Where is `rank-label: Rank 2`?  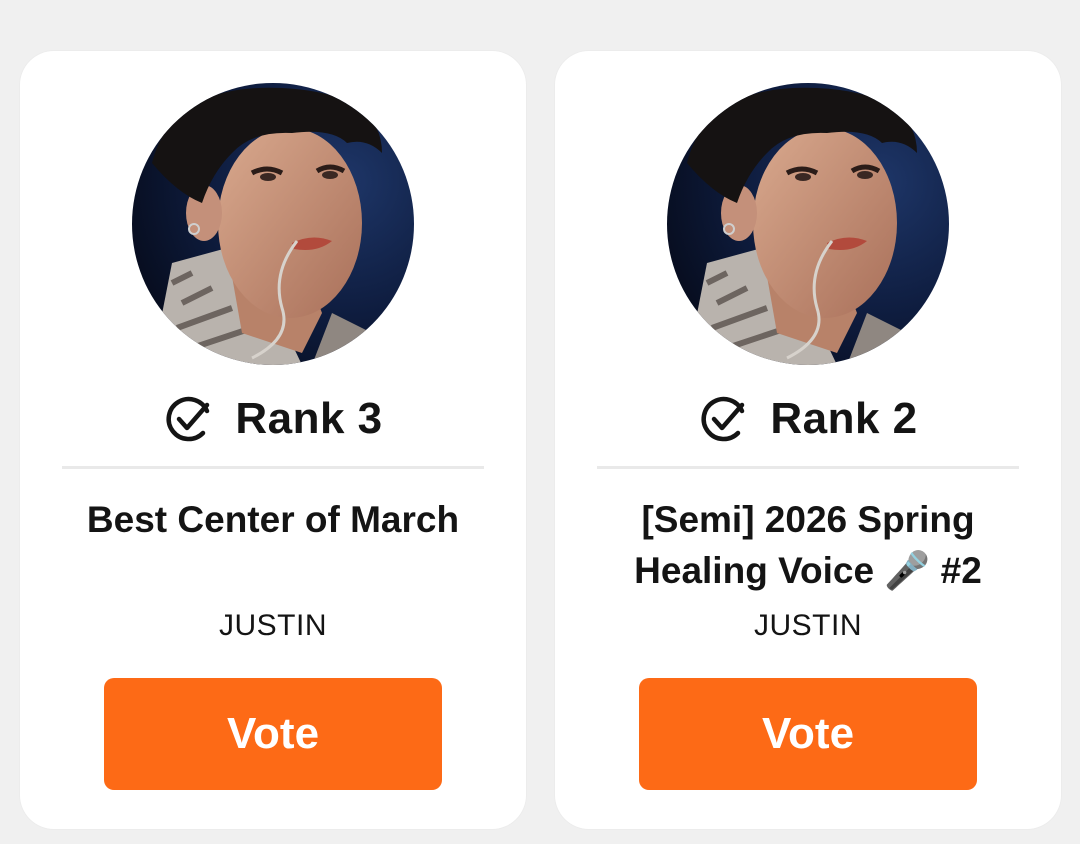 rank-label: Rank 2 is located at coordinates (844, 418).